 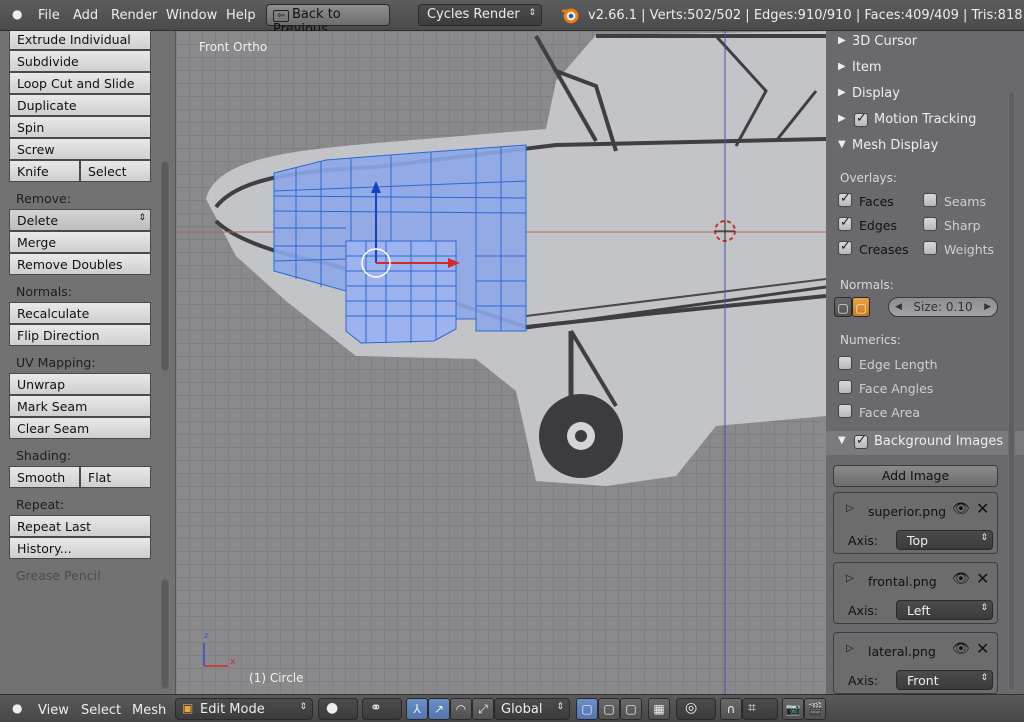 I want to click on menu-window: Window, so click(x=191, y=15).